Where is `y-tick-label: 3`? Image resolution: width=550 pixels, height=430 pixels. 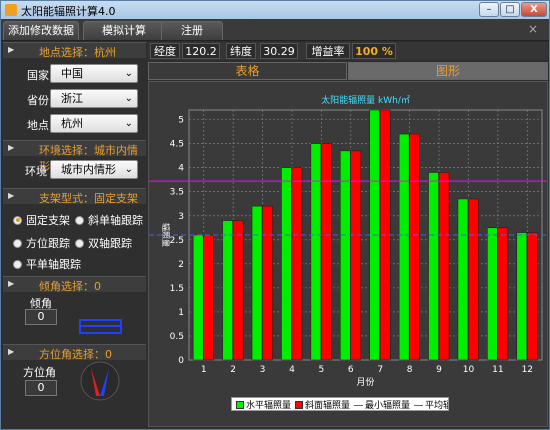 y-tick-label: 3 is located at coordinates (181, 217).